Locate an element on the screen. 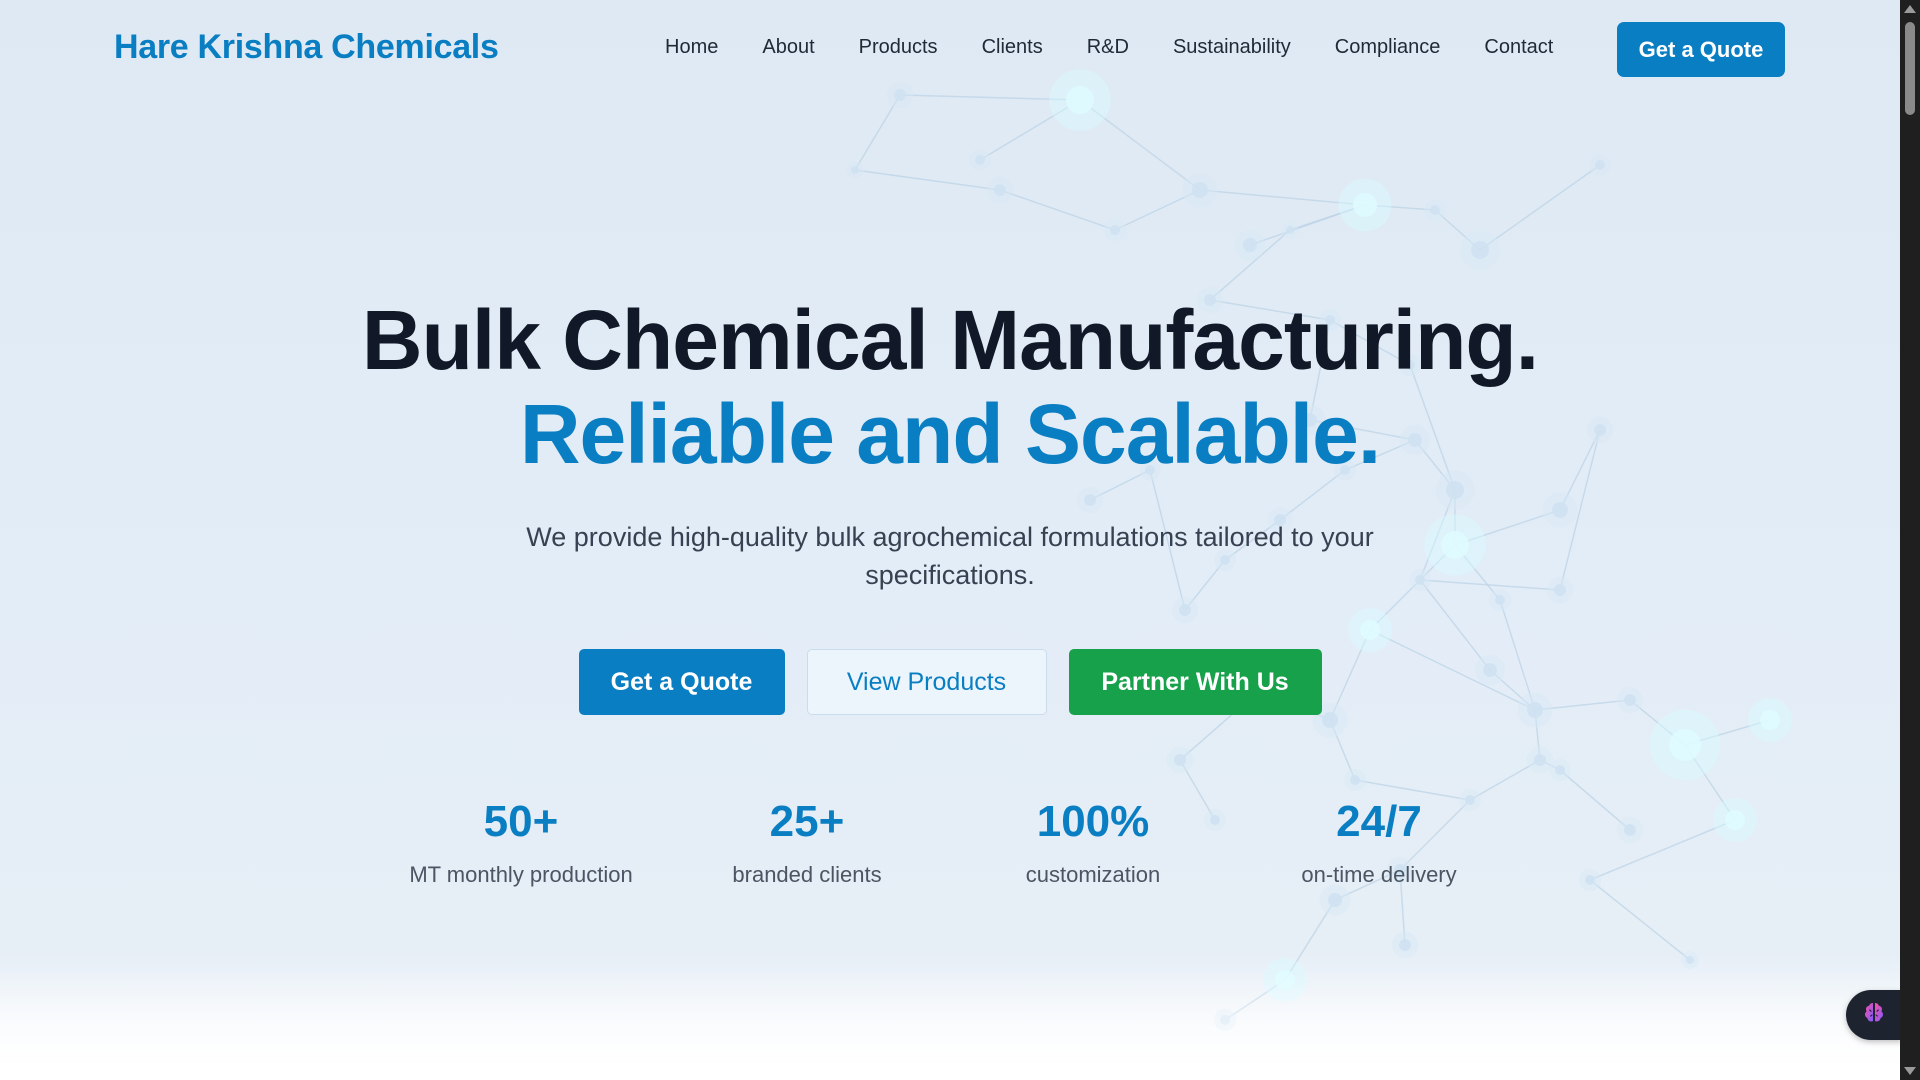 This screenshot has height=1080, width=1920. stat-value: 24/7 is located at coordinates (1379, 821).